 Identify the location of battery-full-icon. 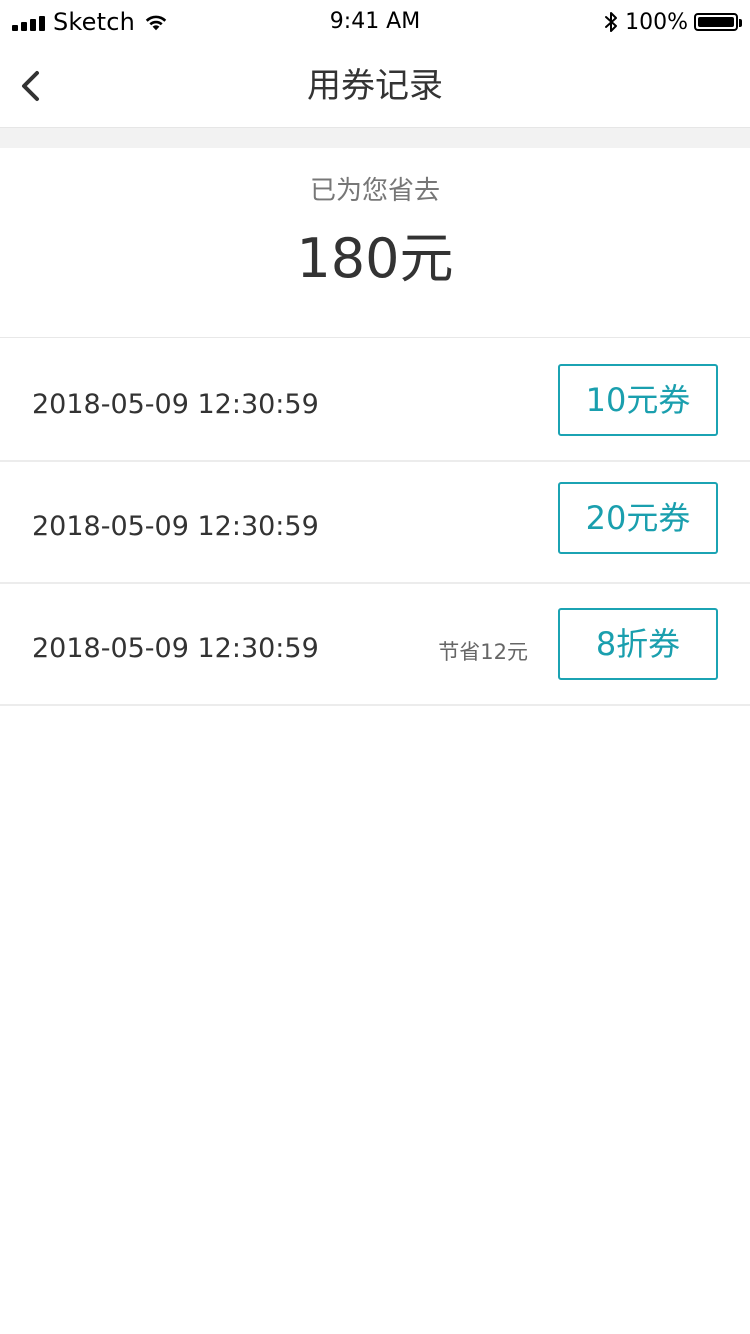
(718, 22).